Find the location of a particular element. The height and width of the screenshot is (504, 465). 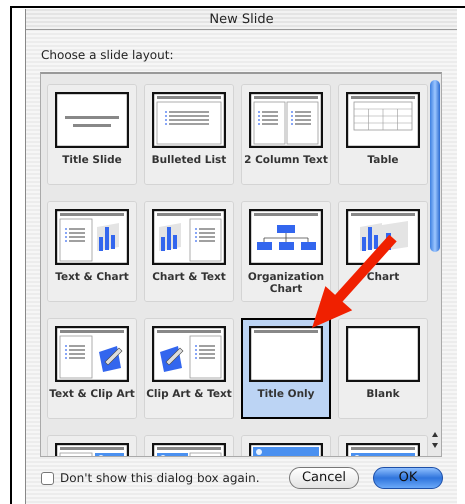

layout-option: Title Only is located at coordinates (286, 368).